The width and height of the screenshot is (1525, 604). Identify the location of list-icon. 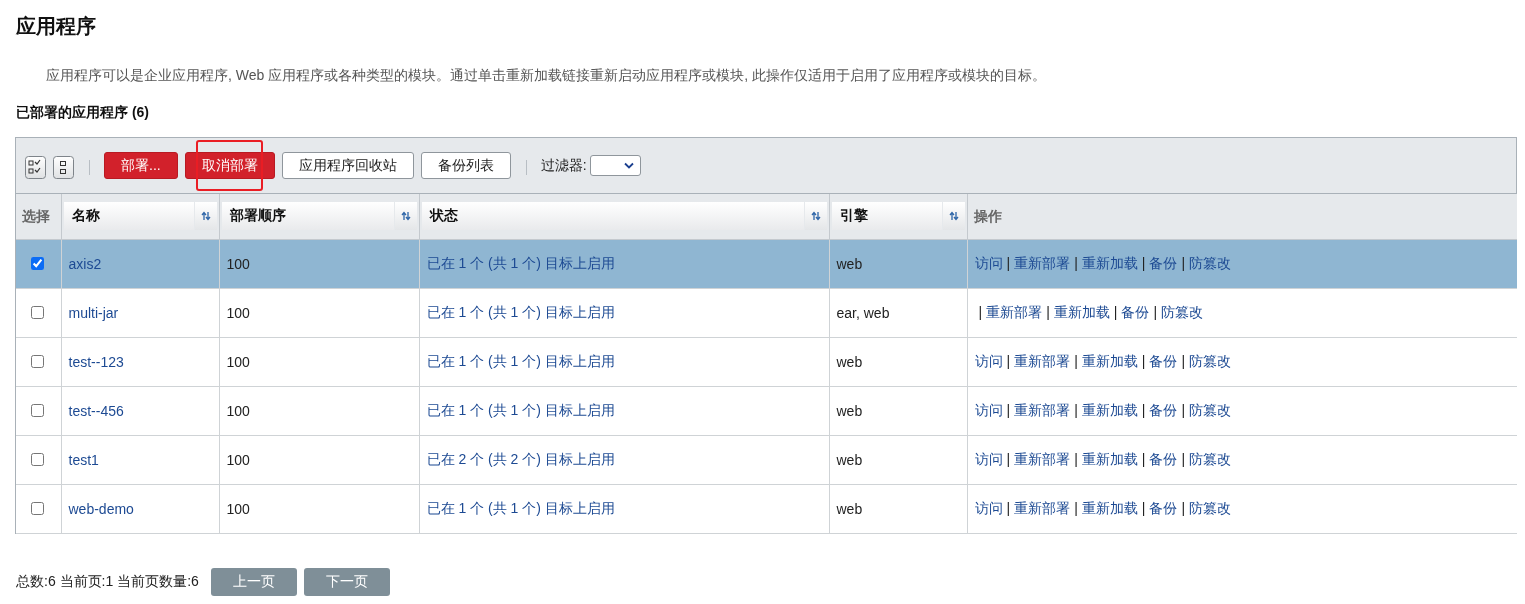
(63, 167).